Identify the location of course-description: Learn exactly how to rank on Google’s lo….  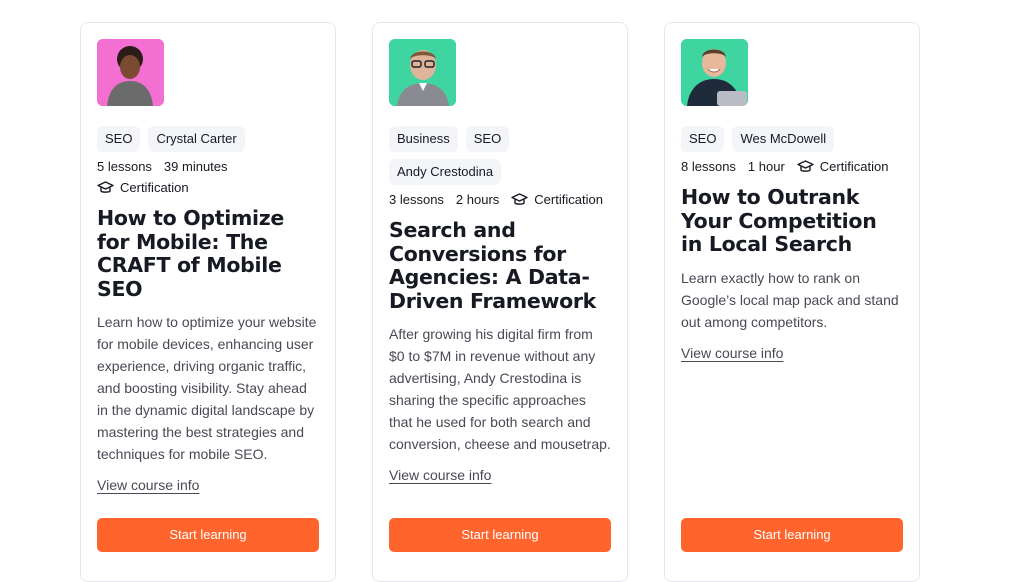
(790, 299).